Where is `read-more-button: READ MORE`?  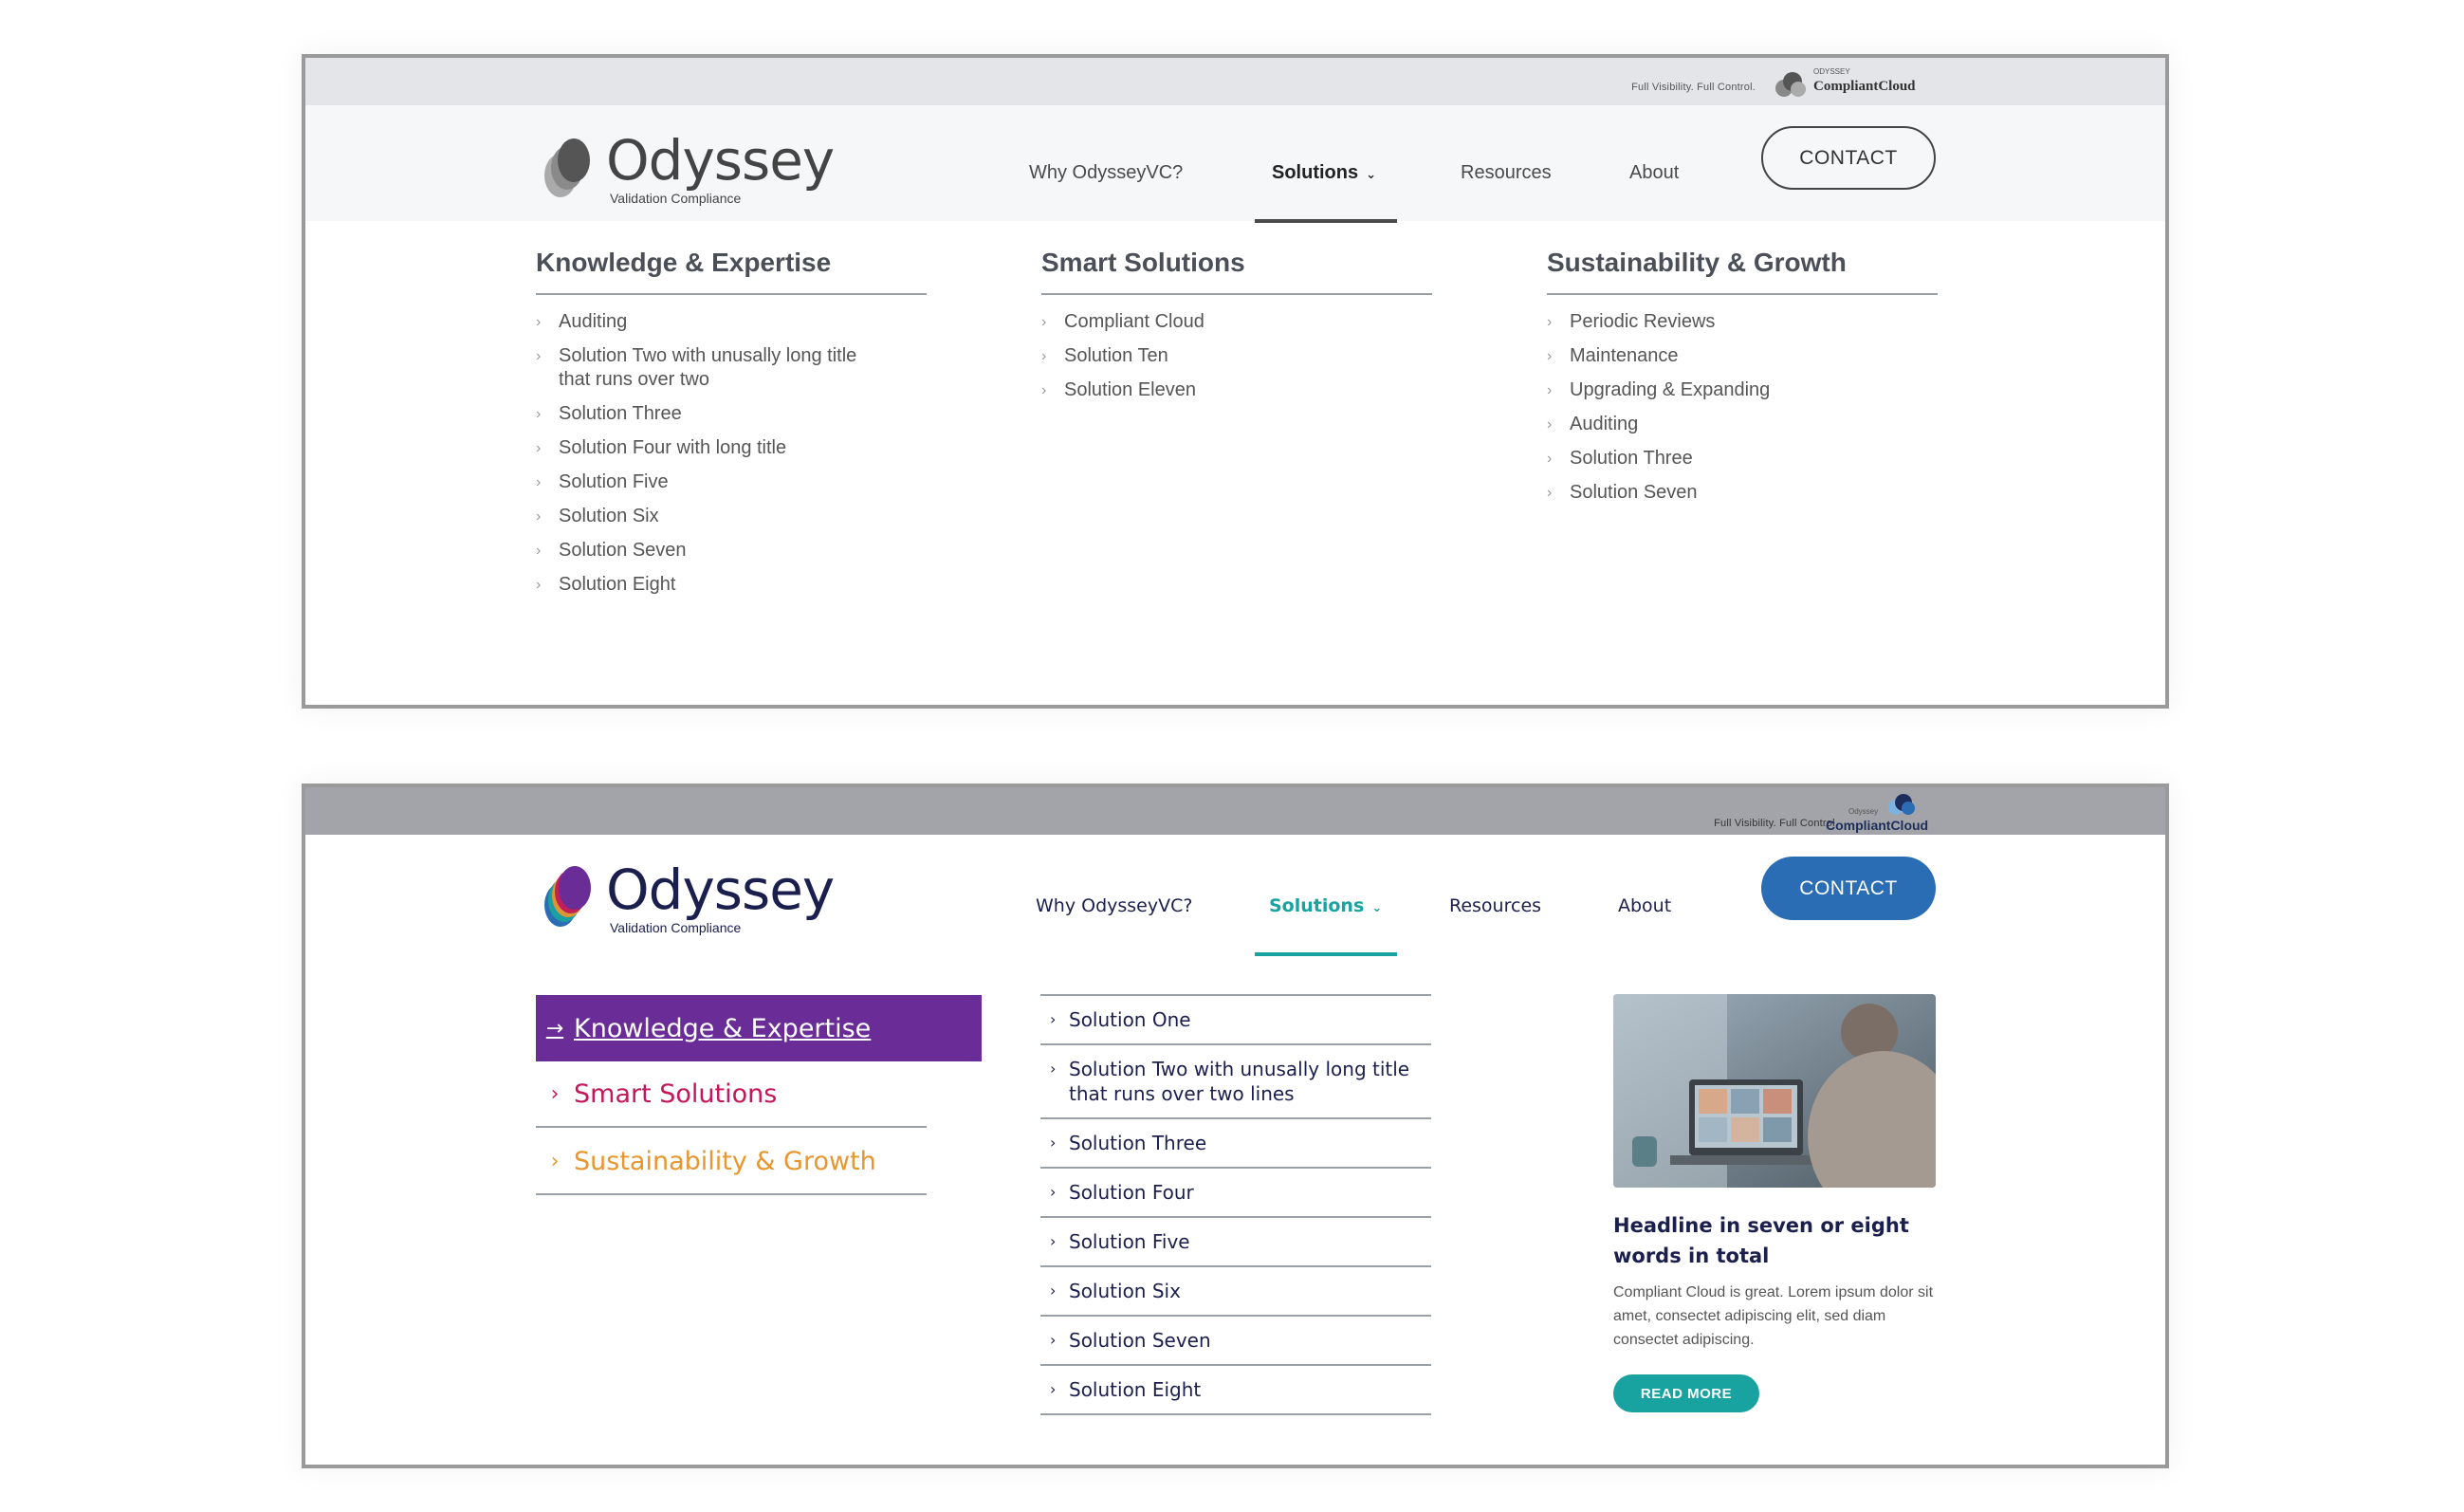
read-more-button: READ MORE is located at coordinates (1686, 1393).